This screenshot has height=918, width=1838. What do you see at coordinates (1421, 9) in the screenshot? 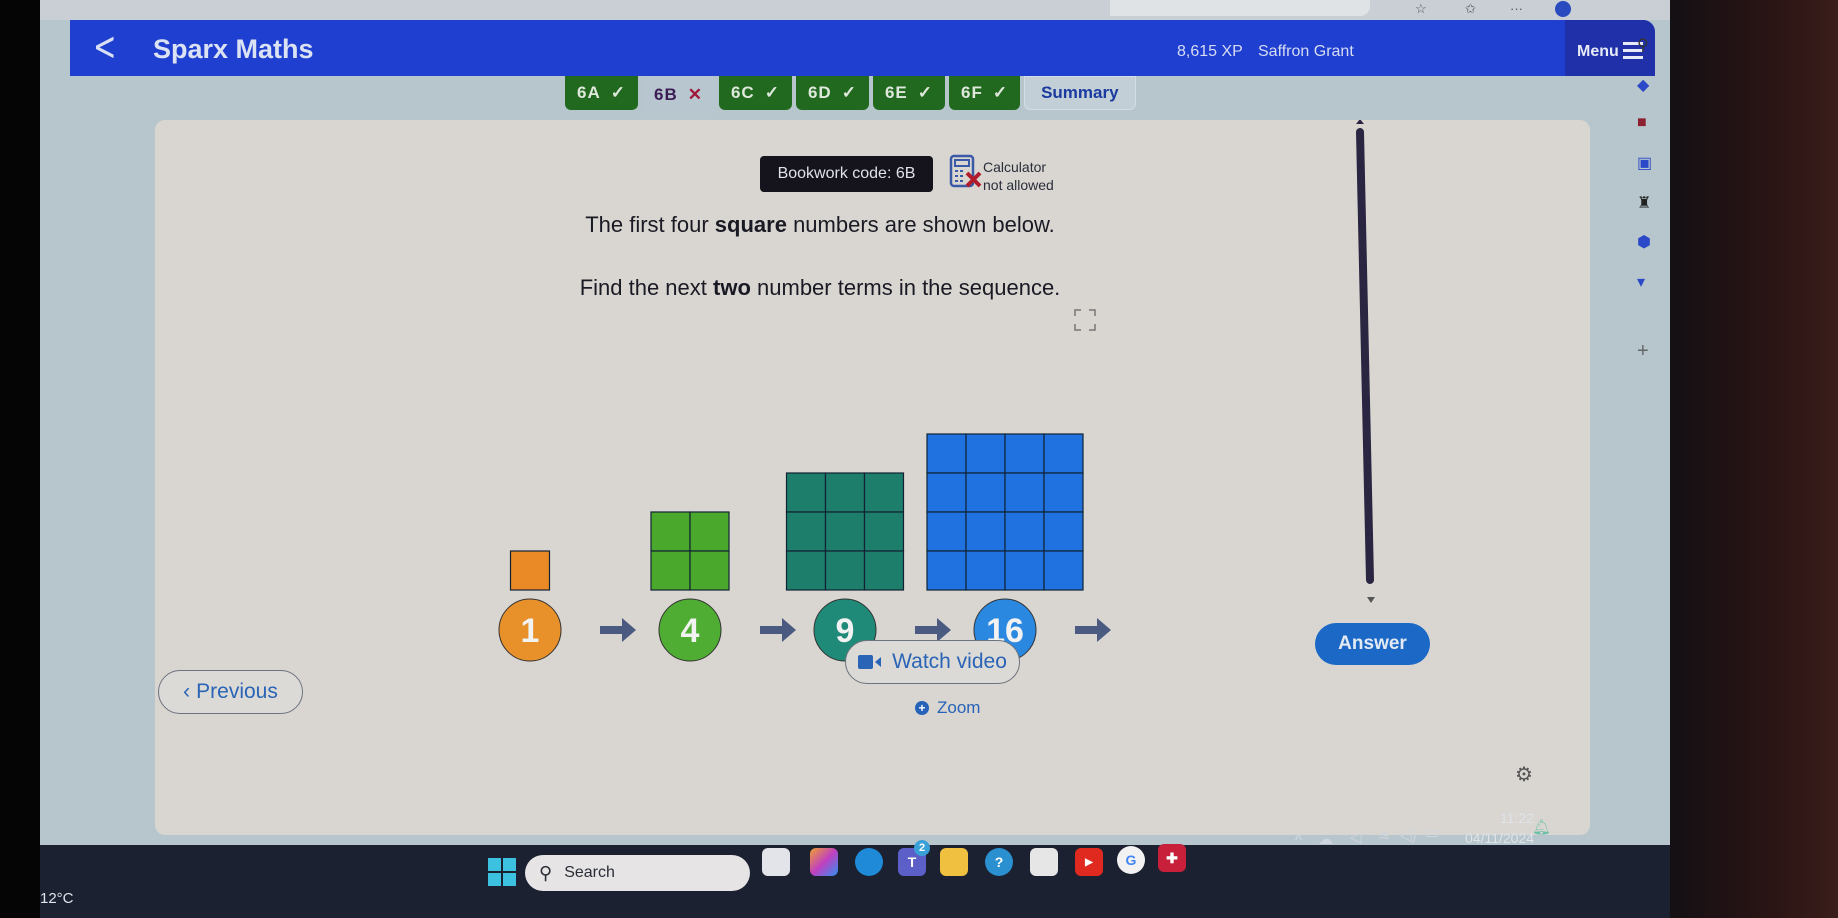
I see `star-icon: ☆` at bounding box center [1421, 9].